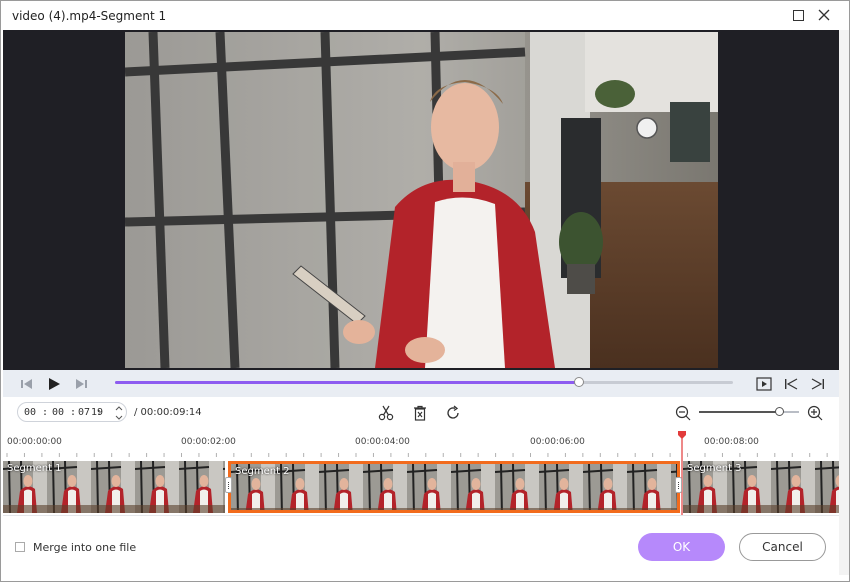  What do you see at coordinates (34, 468) in the screenshot?
I see `segment-label: Segment 1` at bounding box center [34, 468].